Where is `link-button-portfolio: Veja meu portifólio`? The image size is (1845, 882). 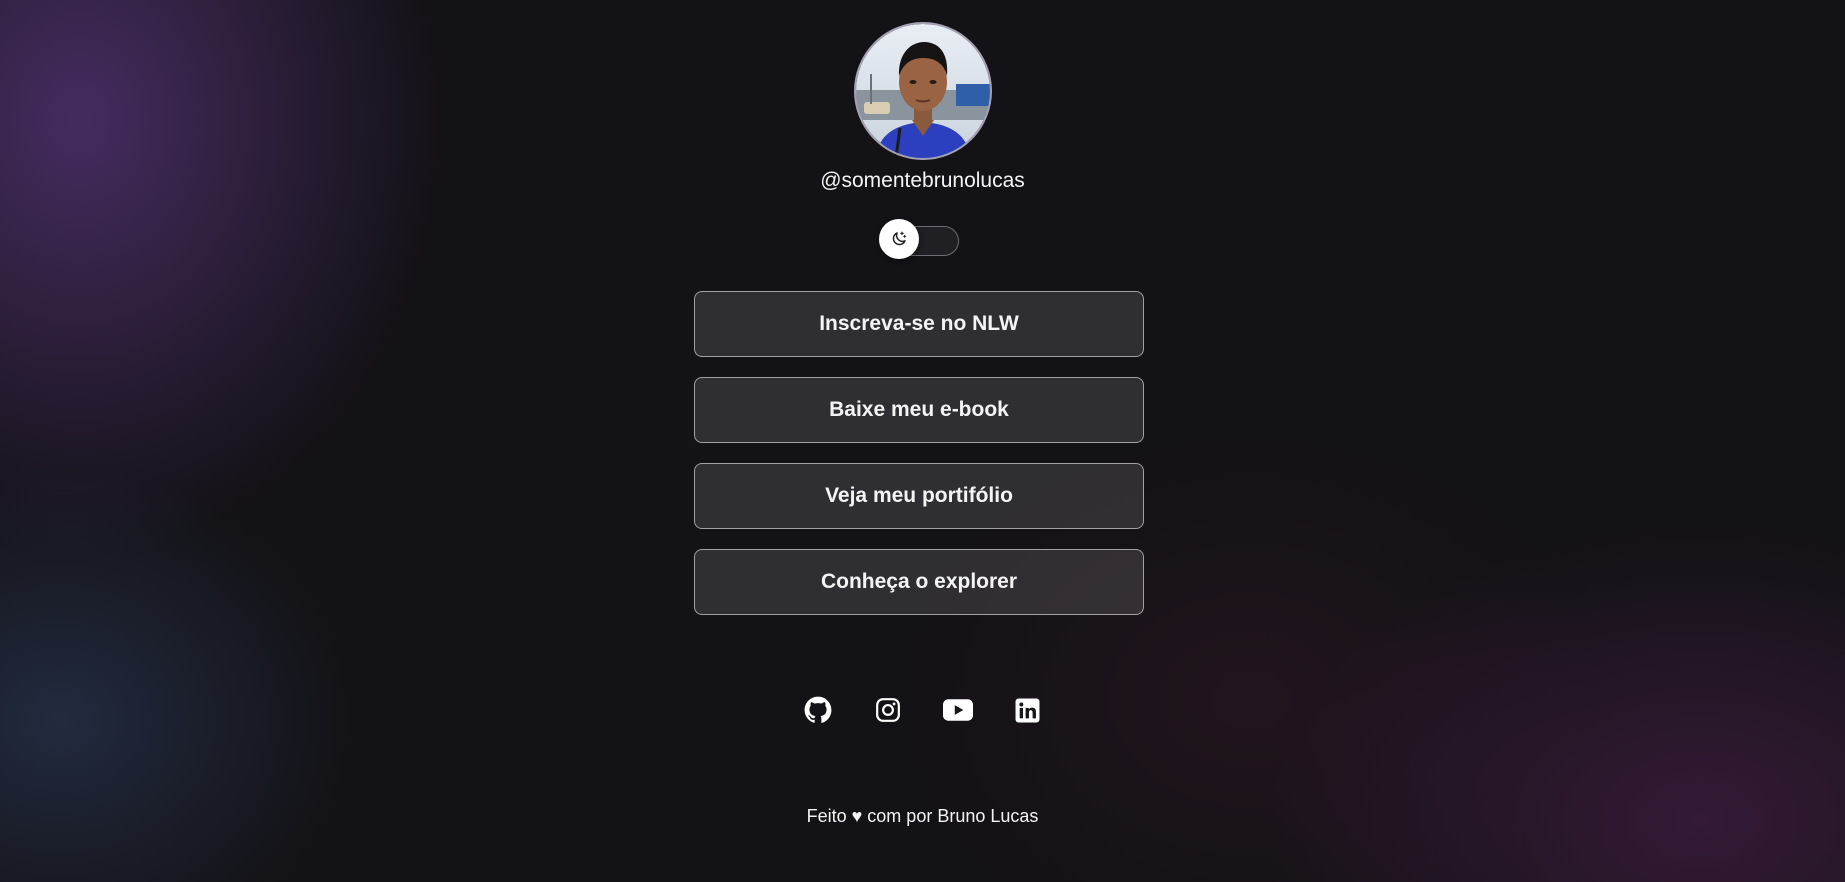 link-button-portfolio: Veja meu portifólio is located at coordinates (919, 496).